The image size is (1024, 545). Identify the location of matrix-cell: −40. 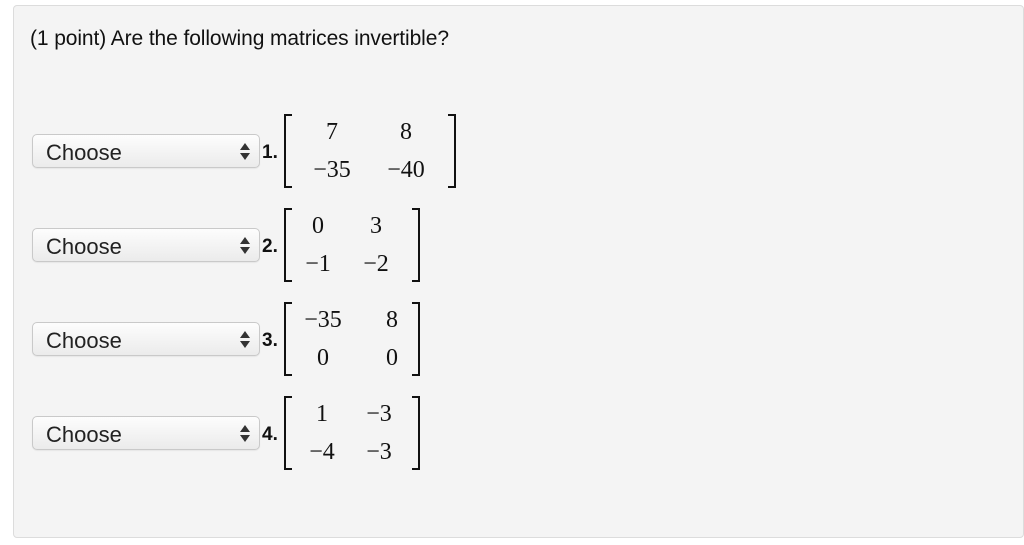
(406, 170).